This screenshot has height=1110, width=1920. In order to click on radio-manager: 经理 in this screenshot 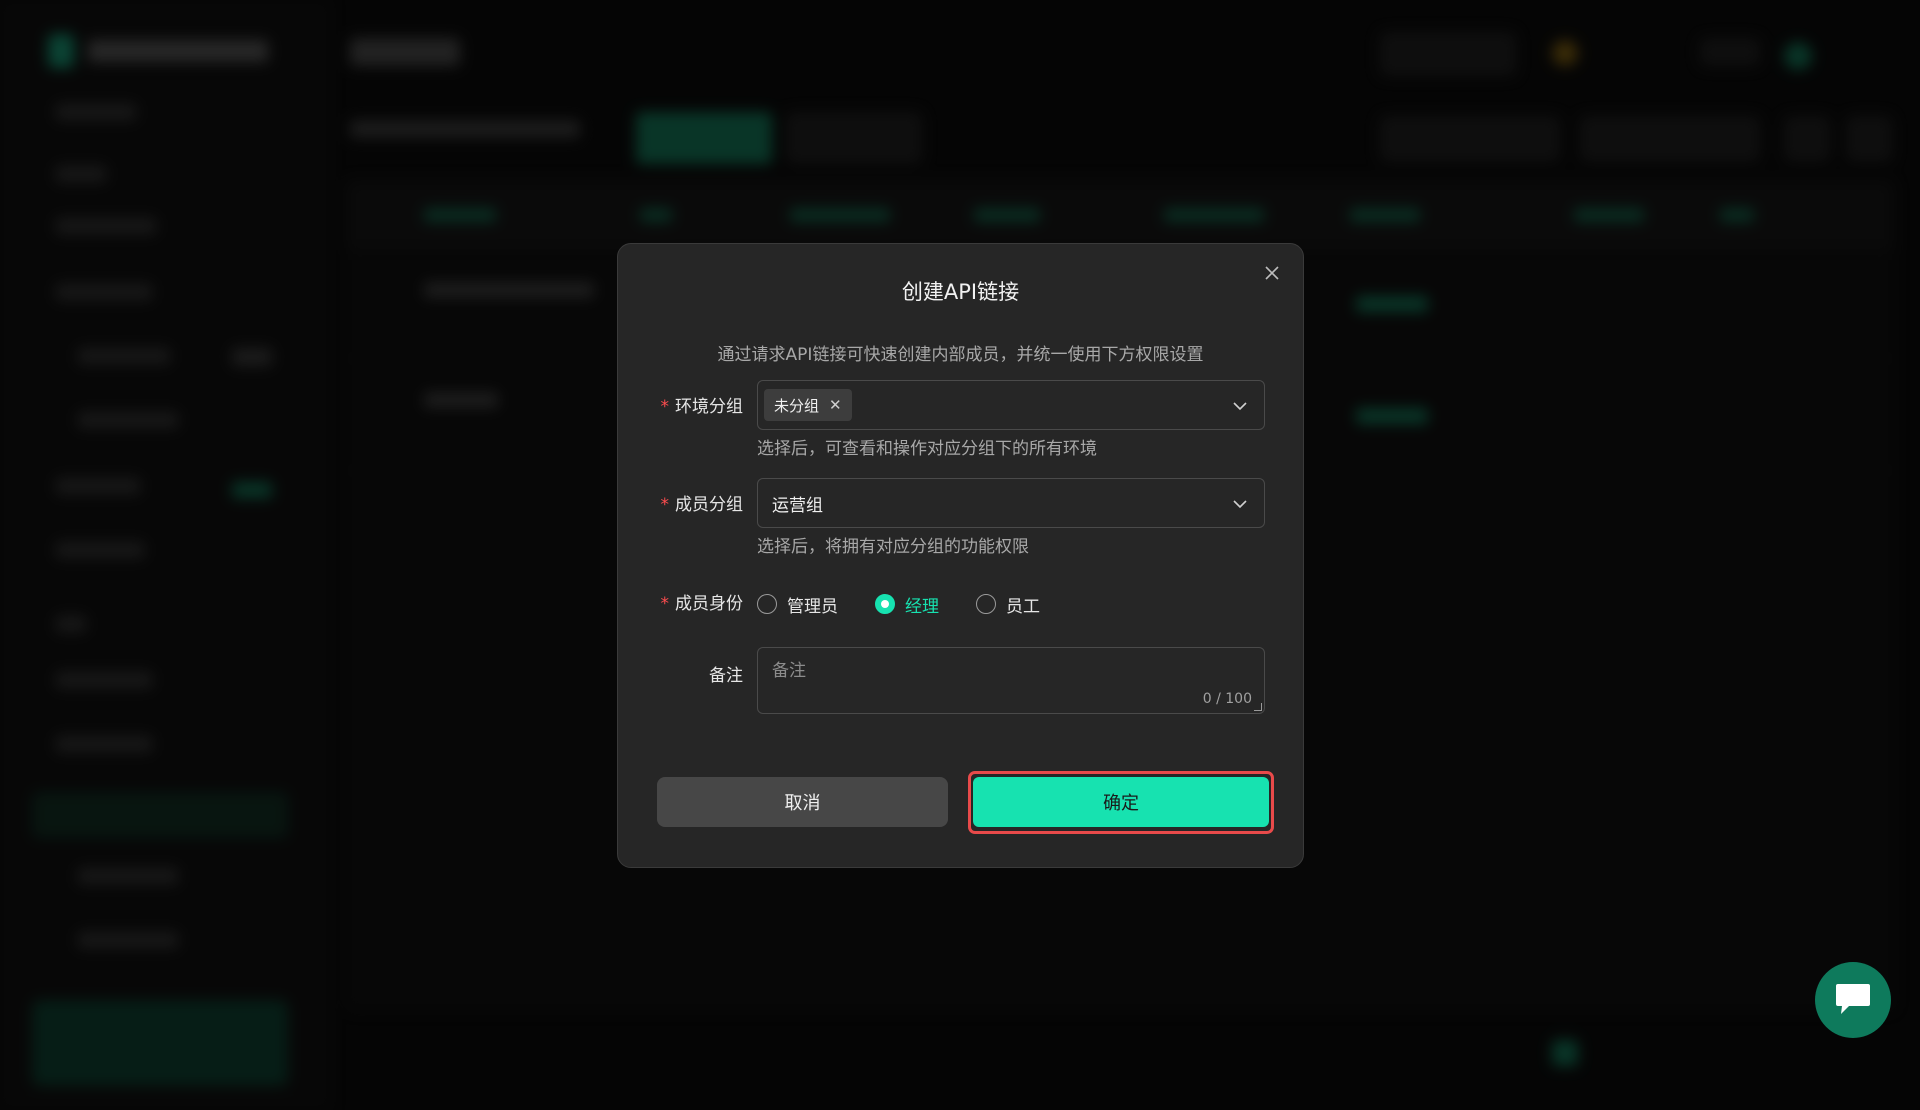, I will do `click(907, 604)`.